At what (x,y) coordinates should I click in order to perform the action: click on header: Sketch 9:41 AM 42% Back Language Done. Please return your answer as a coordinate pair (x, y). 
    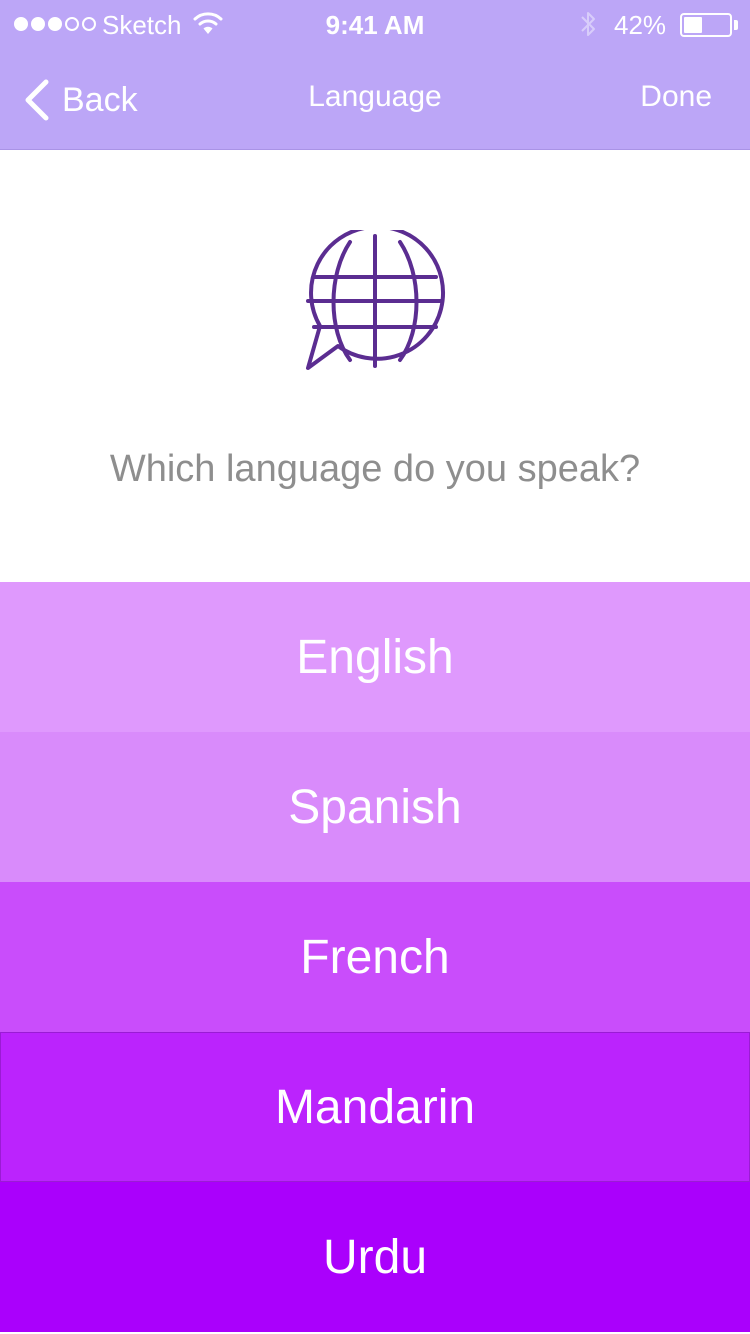
    Looking at the image, I should click on (375, 75).